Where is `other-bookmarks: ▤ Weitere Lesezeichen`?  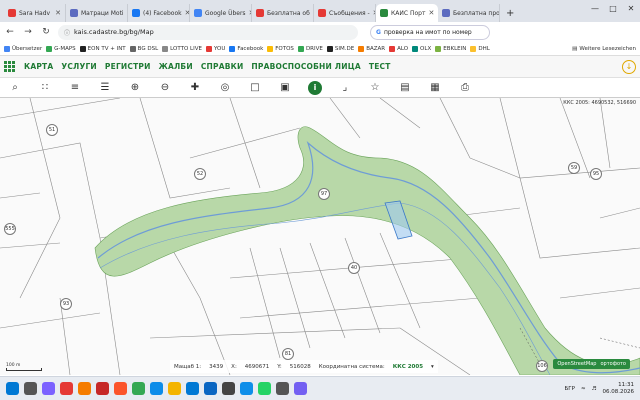 other-bookmarks: ▤ Weitere Lesezeichen is located at coordinates (604, 49).